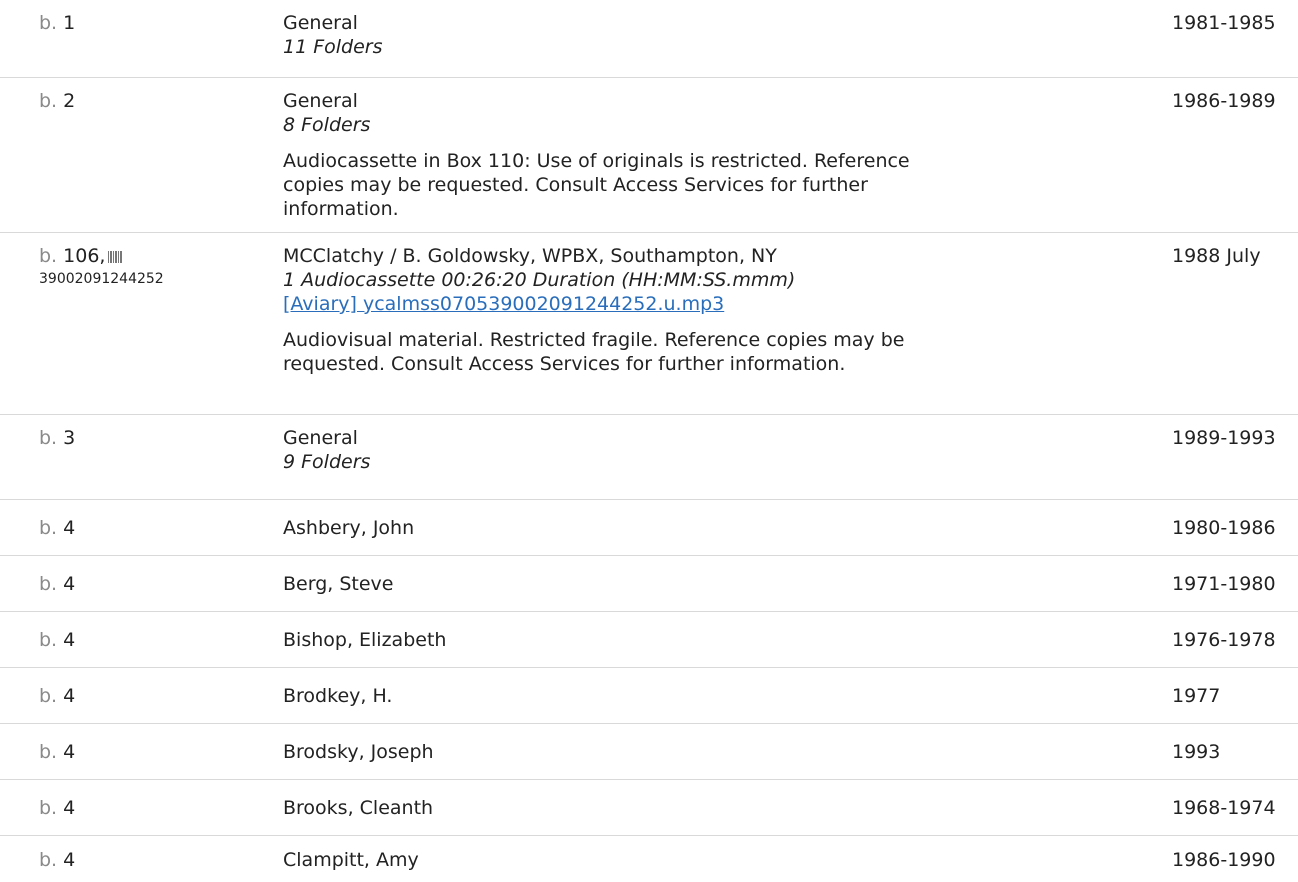 This screenshot has height=882, width=1298. I want to click on item-date: 1989-1993, so click(1224, 438).